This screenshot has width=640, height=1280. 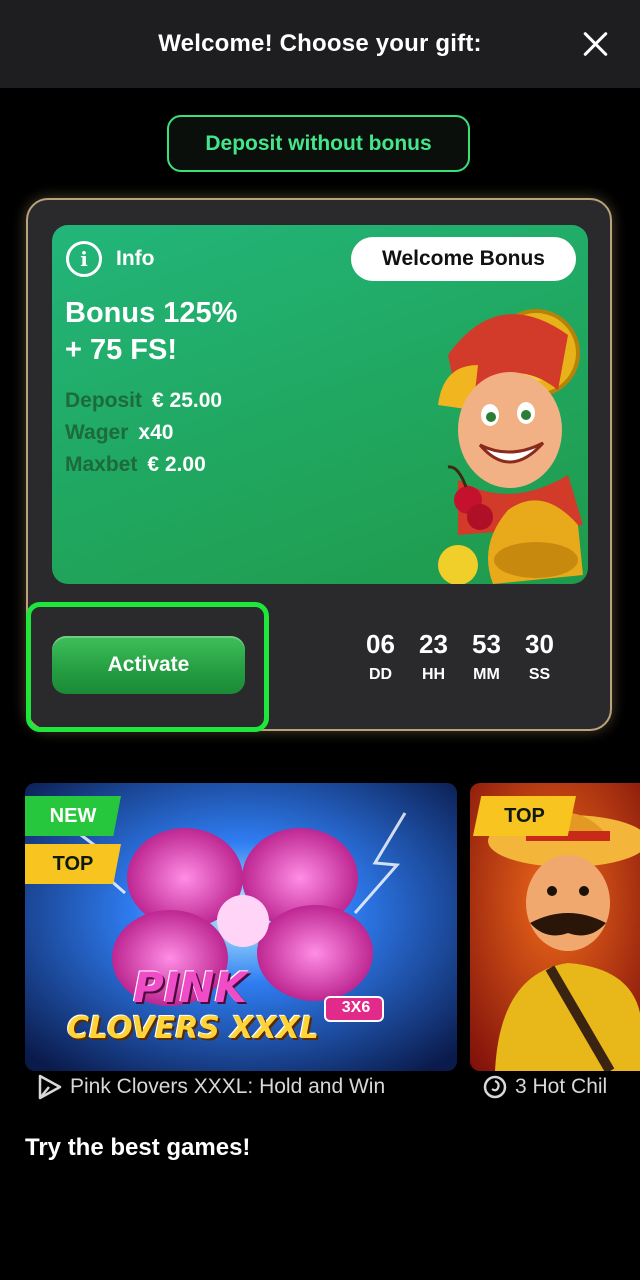 What do you see at coordinates (148, 665) in the screenshot?
I see `activate-button: Activate` at bounding box center [148, 665].